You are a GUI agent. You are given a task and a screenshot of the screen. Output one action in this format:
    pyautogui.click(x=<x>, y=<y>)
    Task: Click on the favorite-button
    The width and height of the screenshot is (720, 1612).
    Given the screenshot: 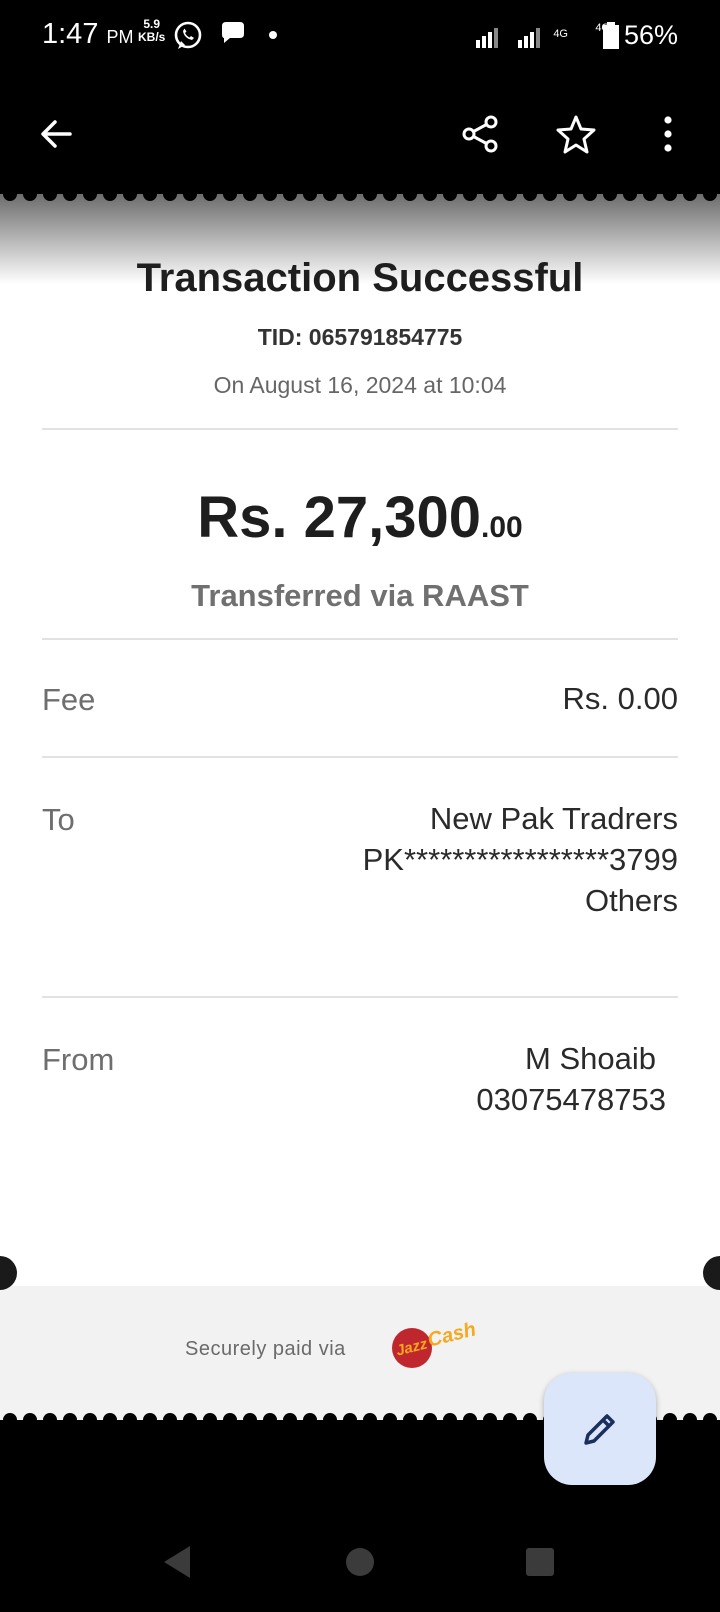 What is the action you would take?
    pyautogui.click(x=576, y=134)
    